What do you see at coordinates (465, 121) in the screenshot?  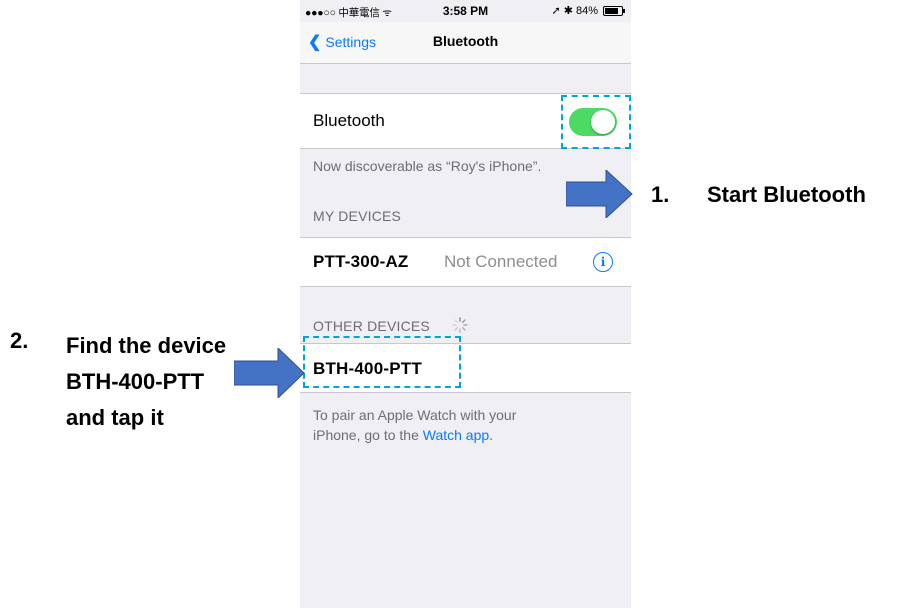 I see `bluetooth-cell: Bluetooth` at bounding box center [465, 121].